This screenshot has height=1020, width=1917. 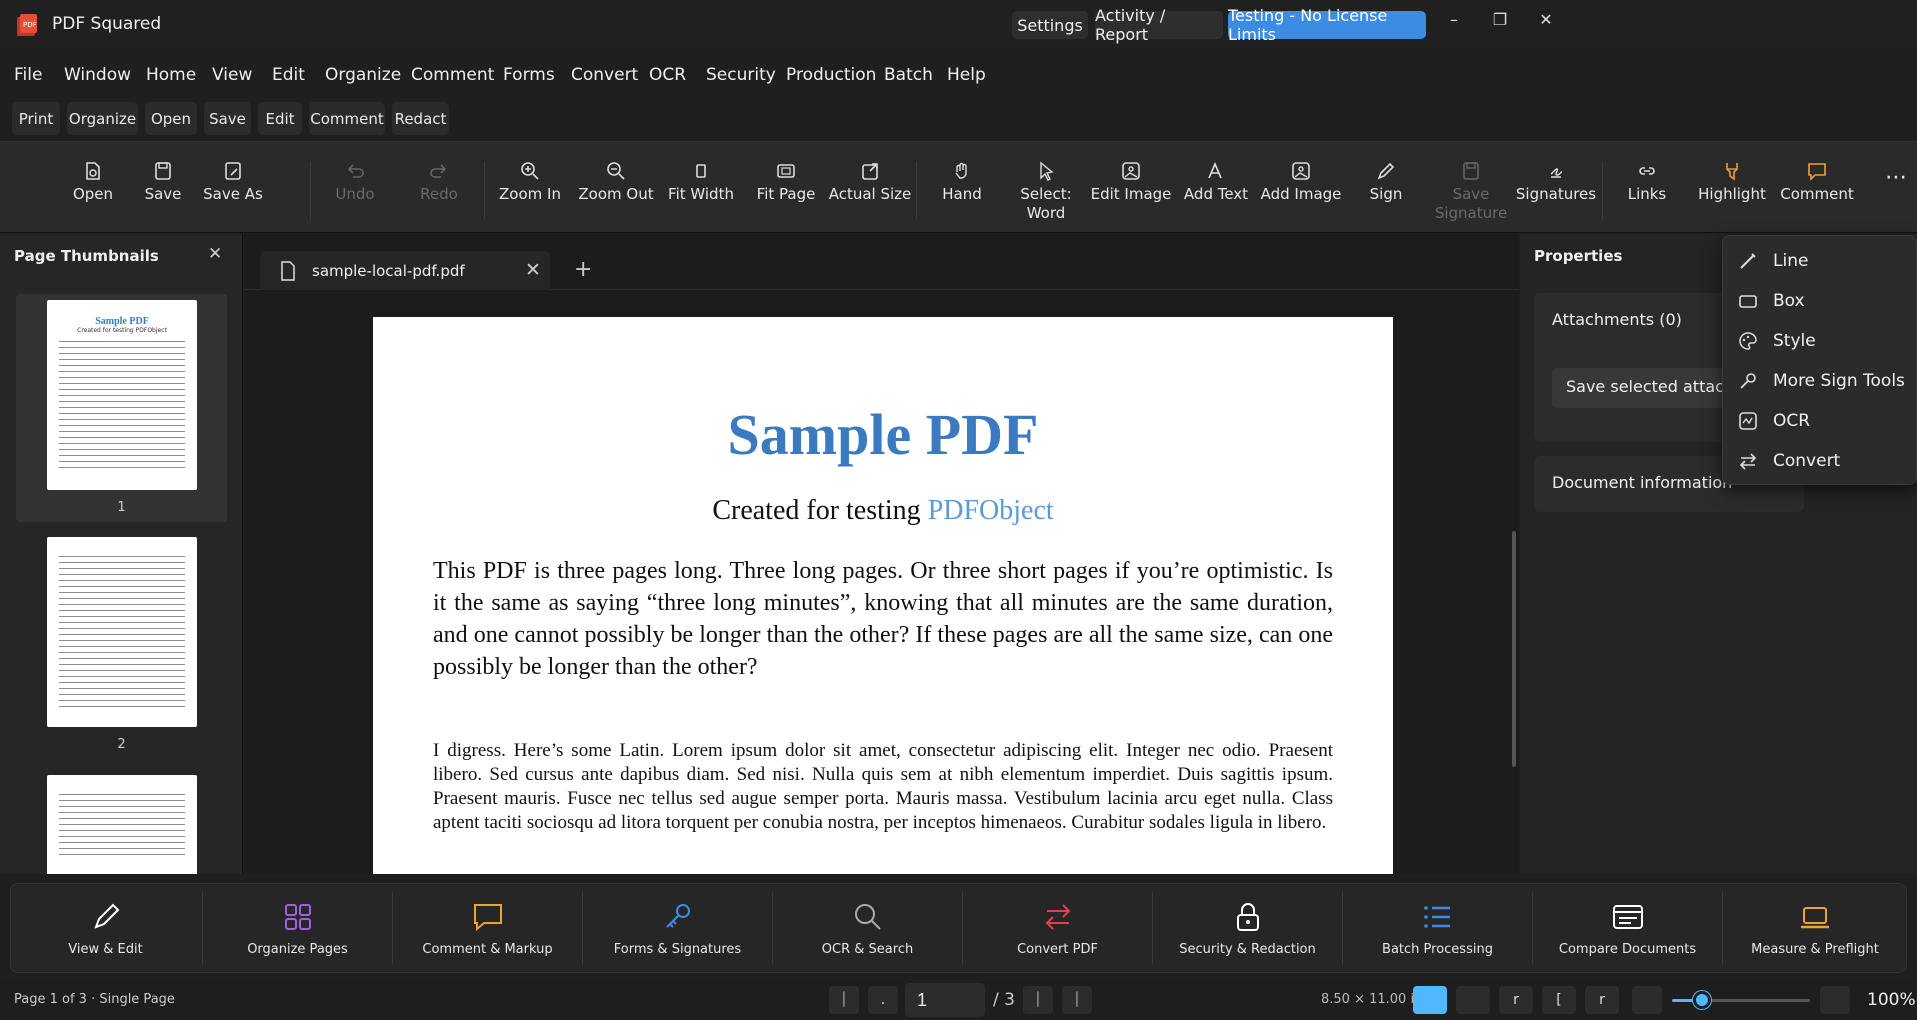 What do you see at coordinates (962, 182) in the screenshot?
I see `hand-tool-button: Hand` at bounding box center [962, 182].